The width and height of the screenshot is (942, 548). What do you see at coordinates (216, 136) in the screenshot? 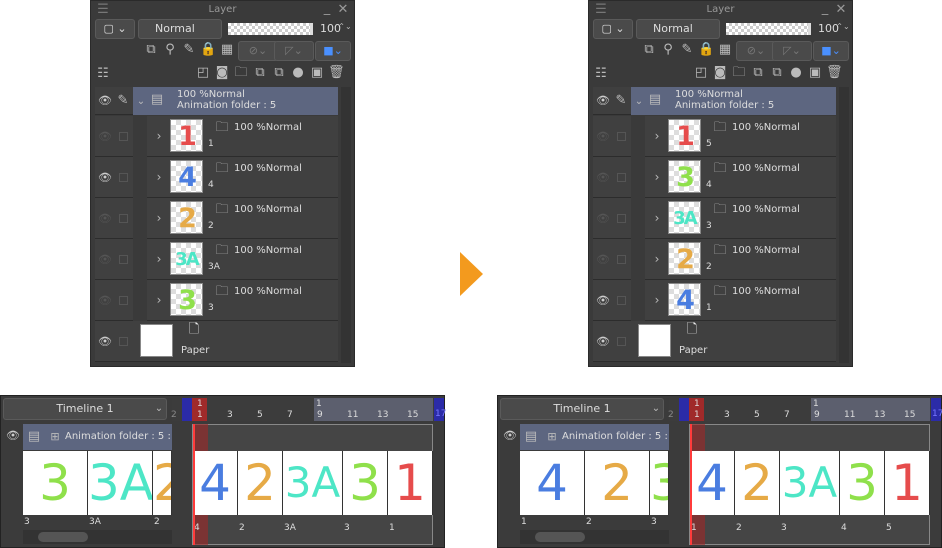
I see `layer-row: 👁 › 1 🗀 100 %Normal 1` at bounding box center [216, 136].